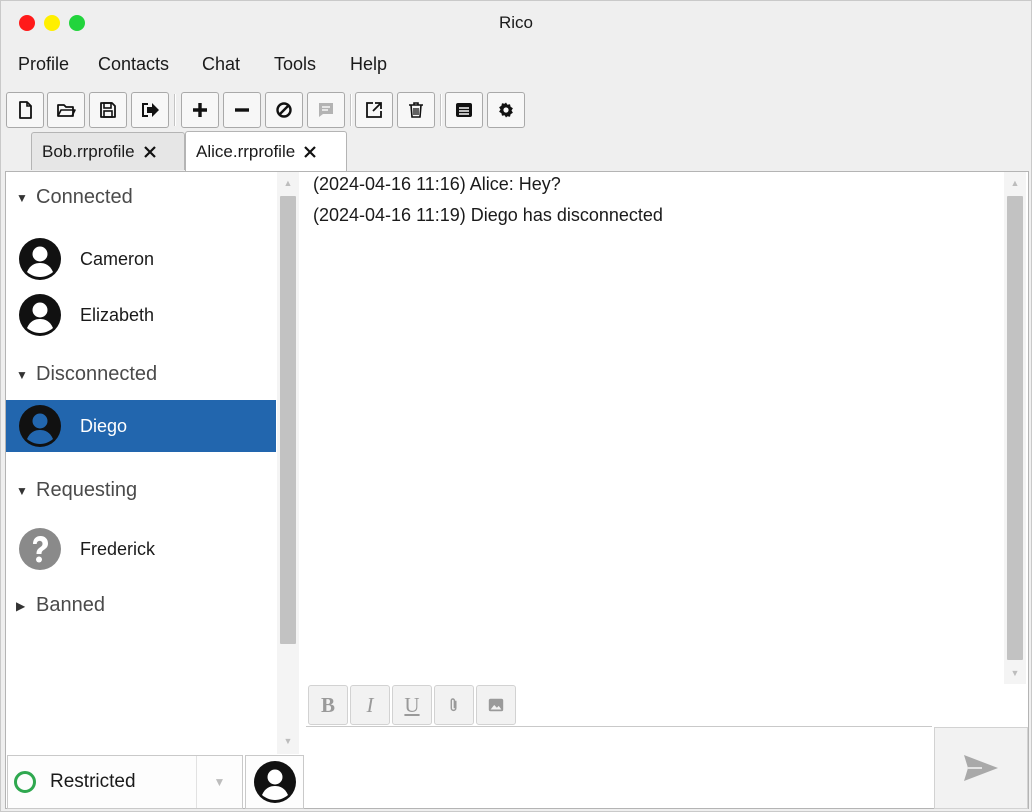  I want to click on attach-file-button, so click(454, 705).